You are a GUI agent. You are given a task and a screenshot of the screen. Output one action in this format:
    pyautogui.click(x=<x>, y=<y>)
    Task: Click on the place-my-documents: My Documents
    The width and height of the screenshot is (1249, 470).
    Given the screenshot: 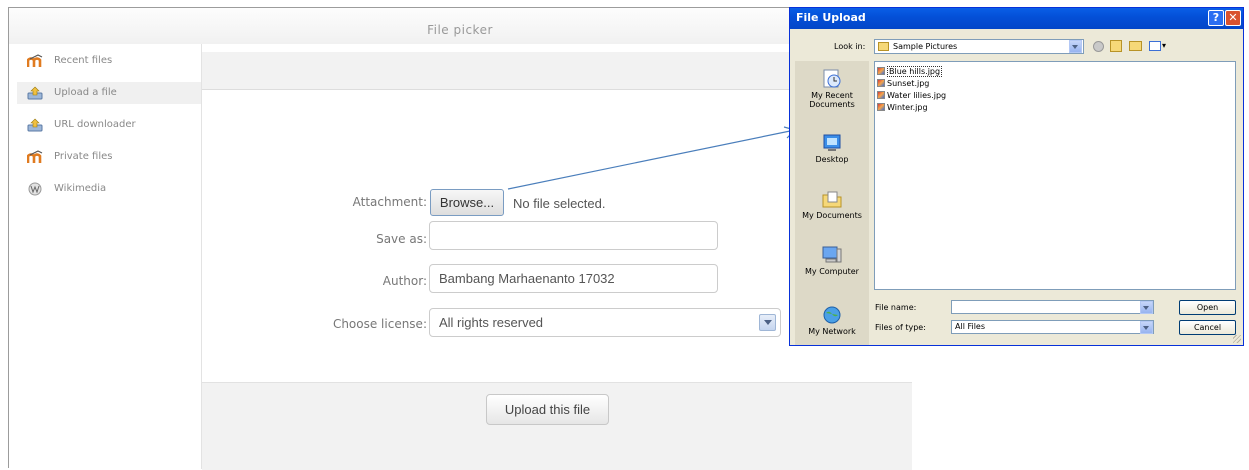 What is the action you would take?
    pyautogui.click(x=832, y=204)
    